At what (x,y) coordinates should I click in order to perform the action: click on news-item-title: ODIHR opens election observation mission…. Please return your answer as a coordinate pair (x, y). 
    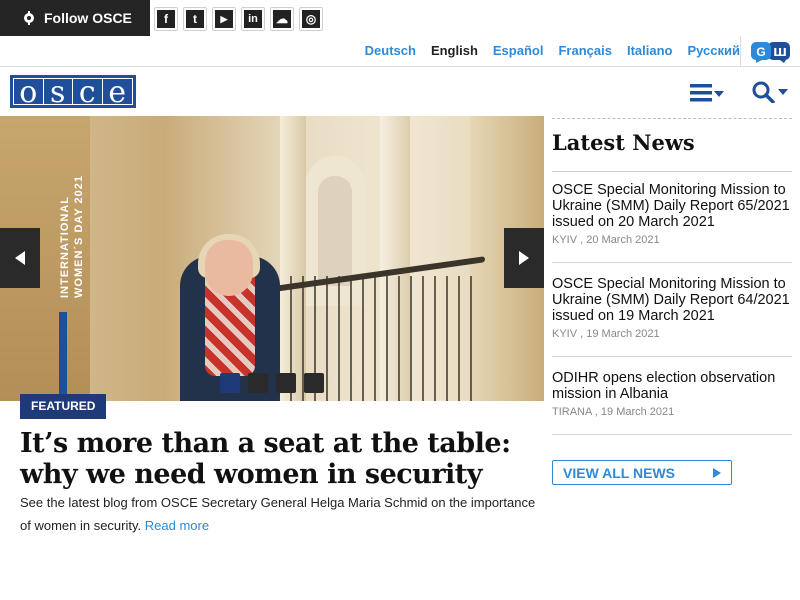
    Looking at the image, I should click on (672, 386).